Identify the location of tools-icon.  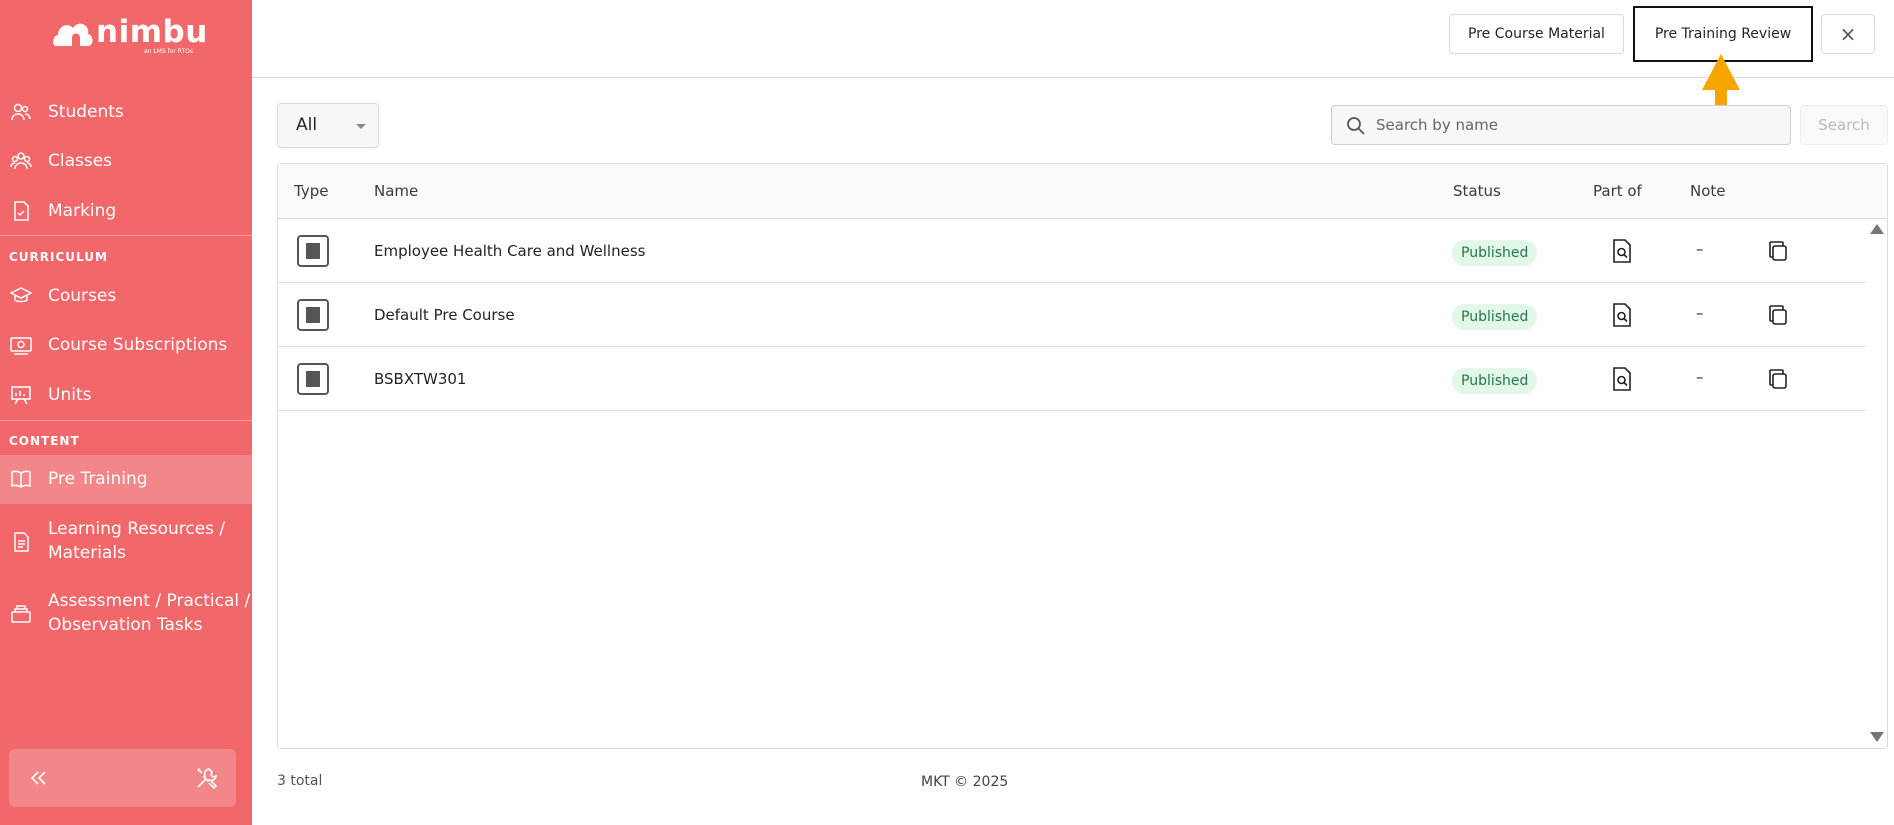
(207, 778).